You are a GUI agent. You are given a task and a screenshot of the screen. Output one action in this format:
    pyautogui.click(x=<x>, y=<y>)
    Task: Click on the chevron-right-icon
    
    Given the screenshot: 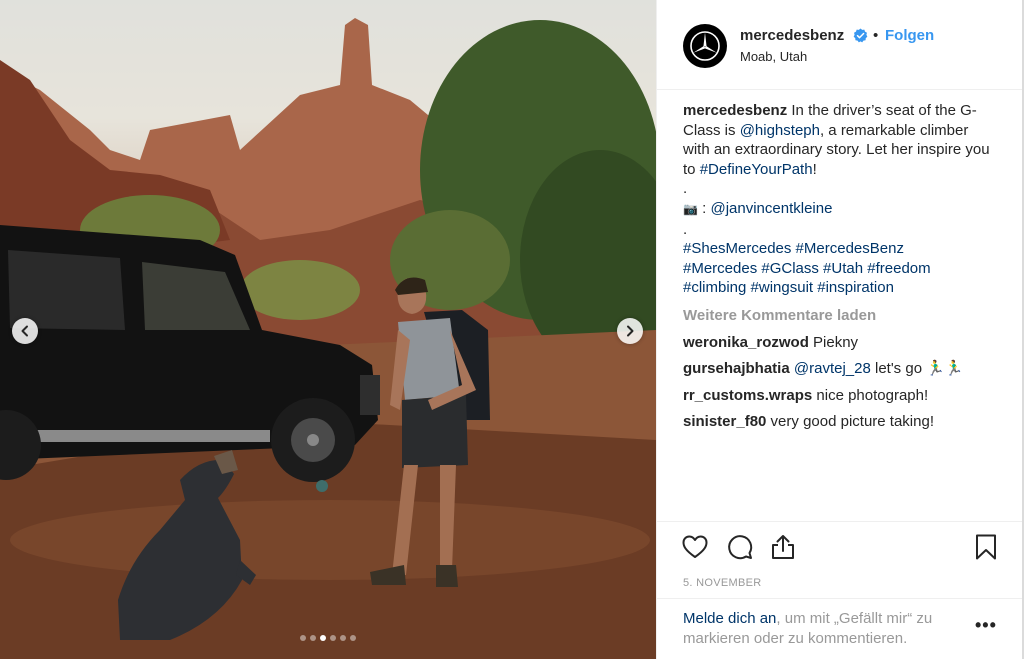 What is the action you would take?
    pyautogui.click(x=630, y=331)
    